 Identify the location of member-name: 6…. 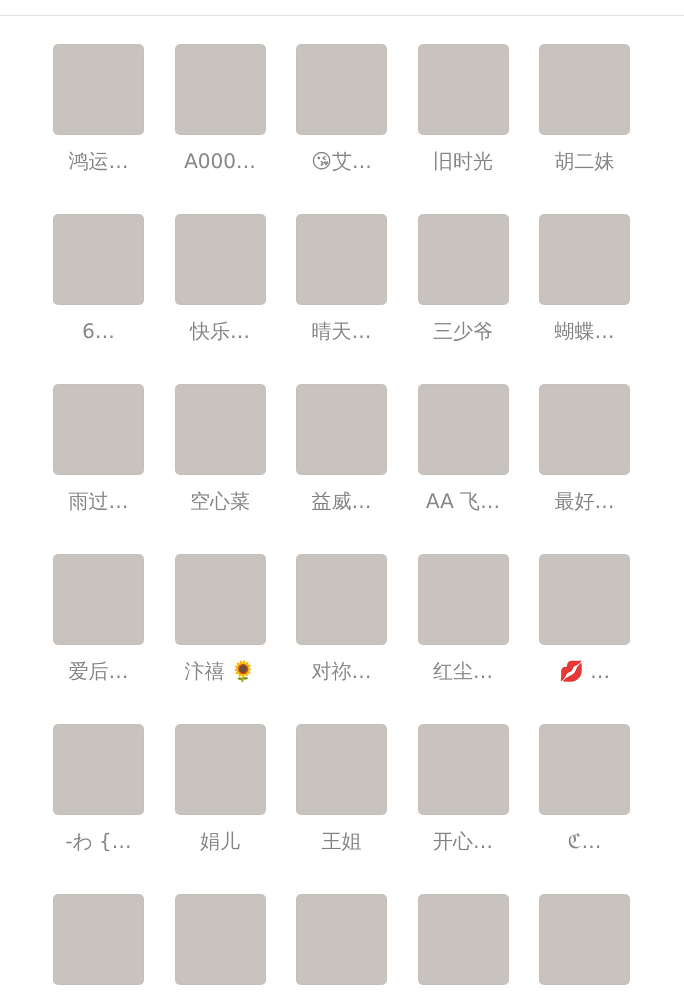
(98, 331).